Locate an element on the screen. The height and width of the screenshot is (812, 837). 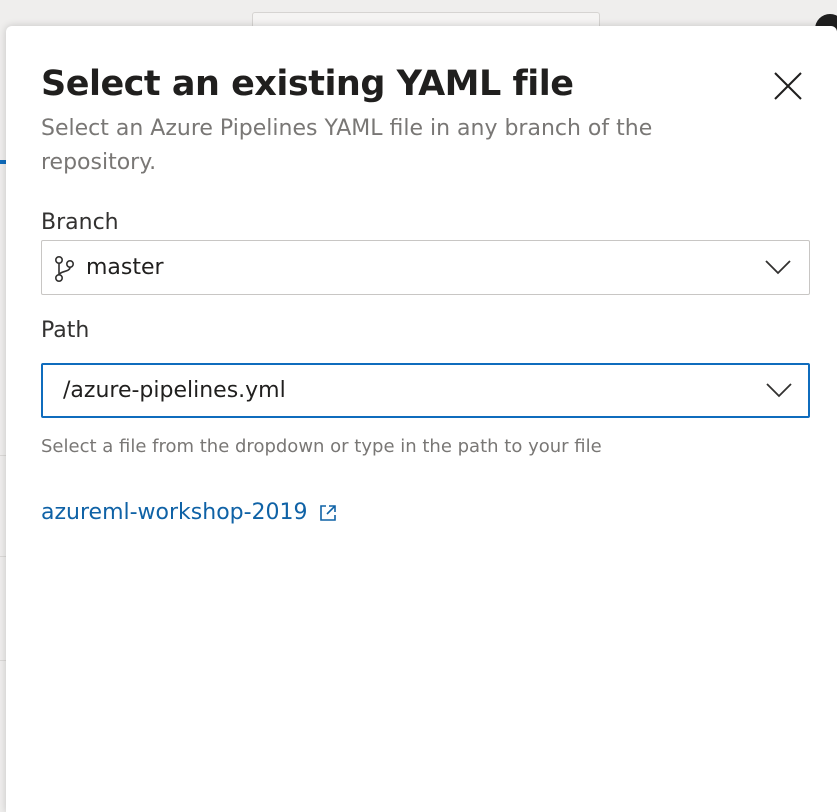
open-in-new-window-icon is located at coordinates (327, 512).